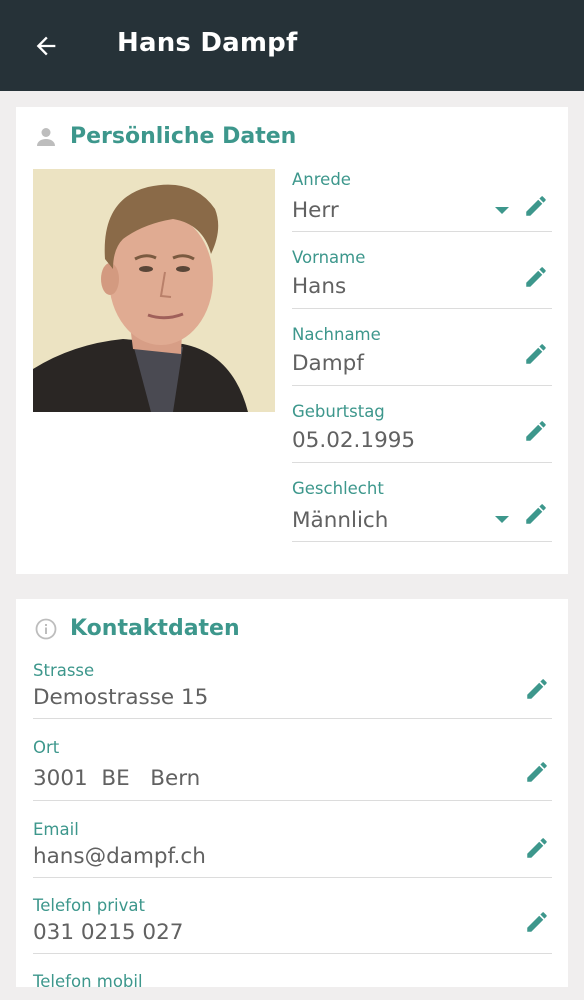 The image size is (584, 1000). I want to click on profile-photo, so click(154, 290).